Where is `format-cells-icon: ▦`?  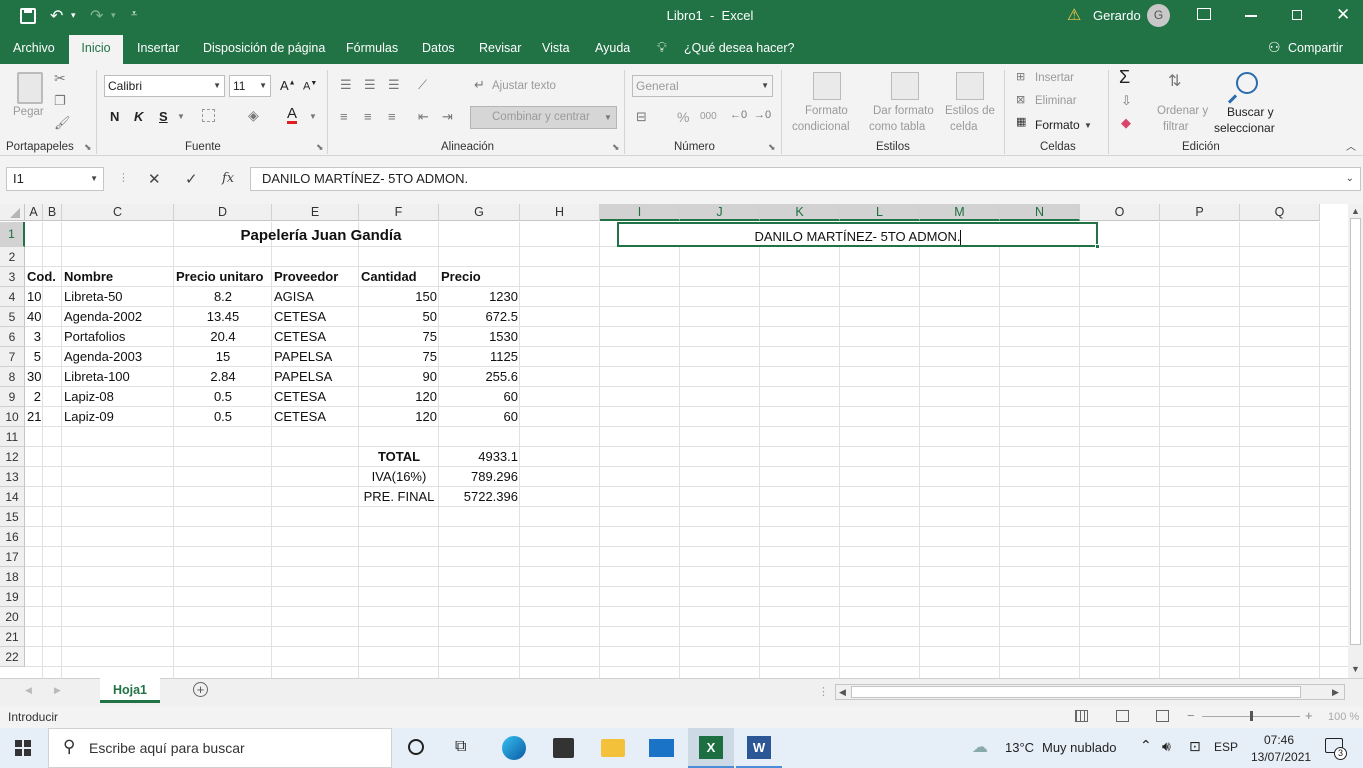
format-cells-icon: ▦ is located at coordinates (1021, 122).